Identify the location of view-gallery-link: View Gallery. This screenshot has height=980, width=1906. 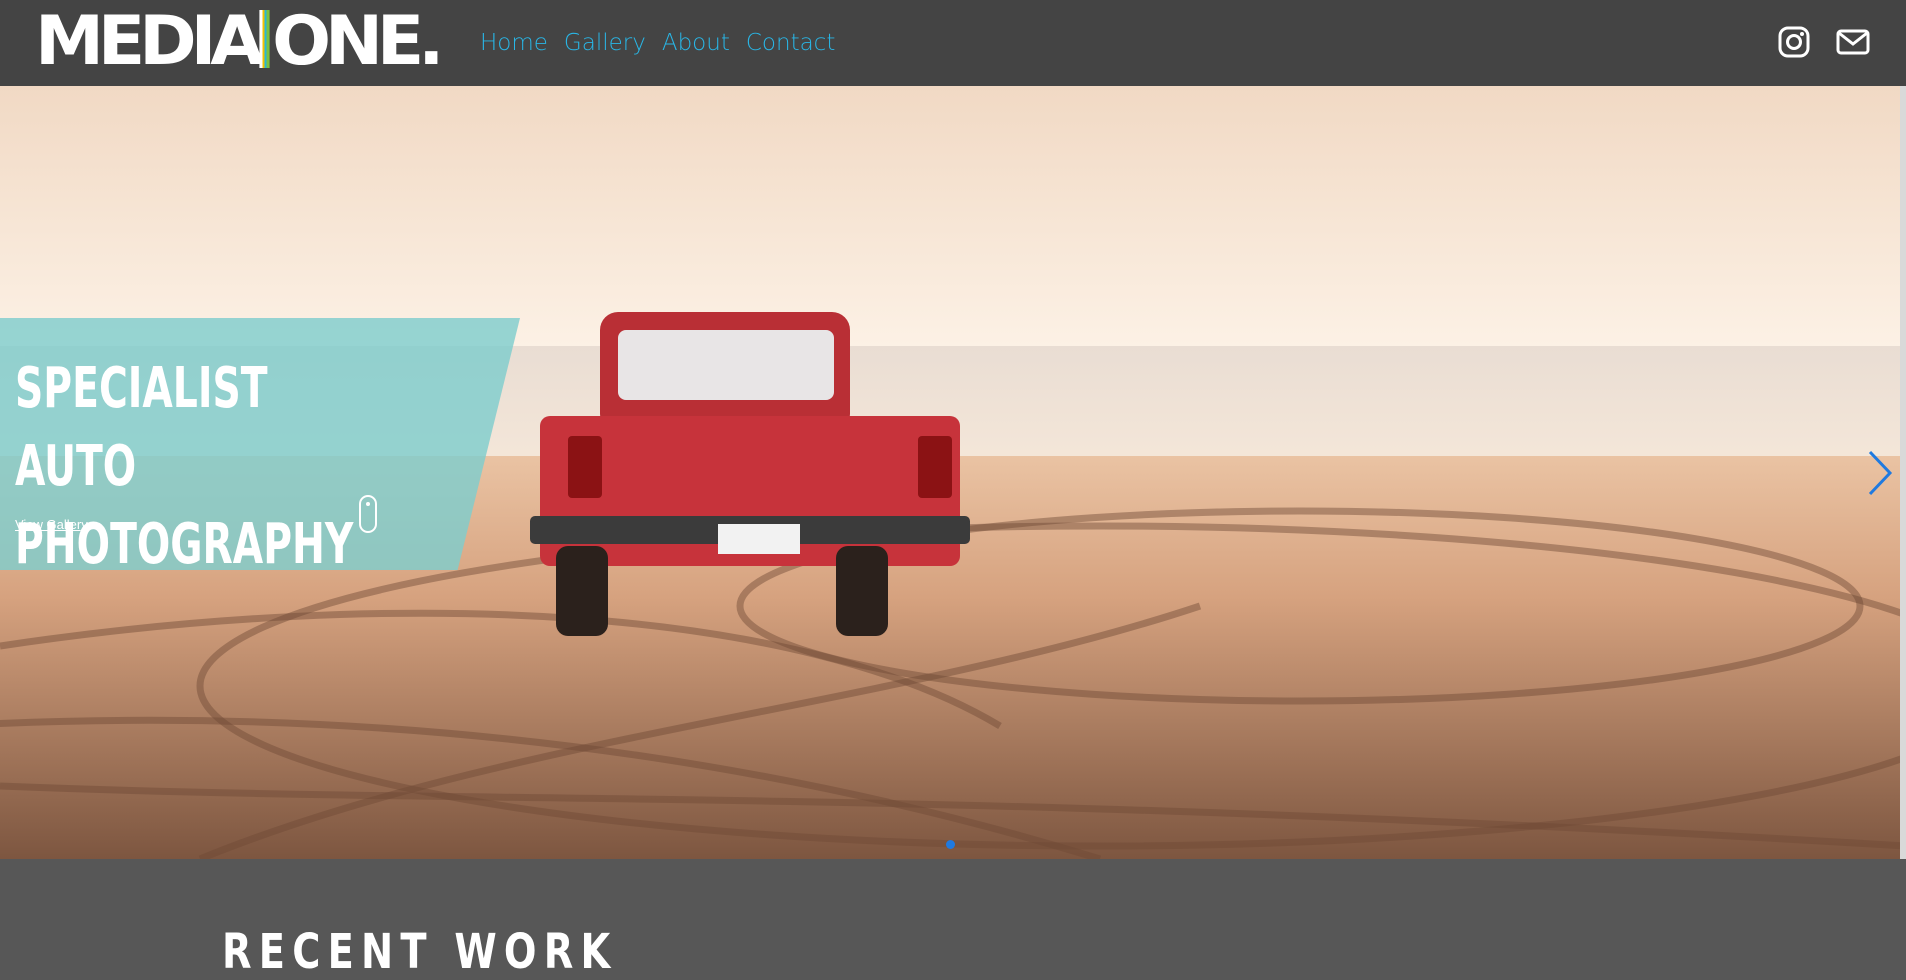
(51, 524).